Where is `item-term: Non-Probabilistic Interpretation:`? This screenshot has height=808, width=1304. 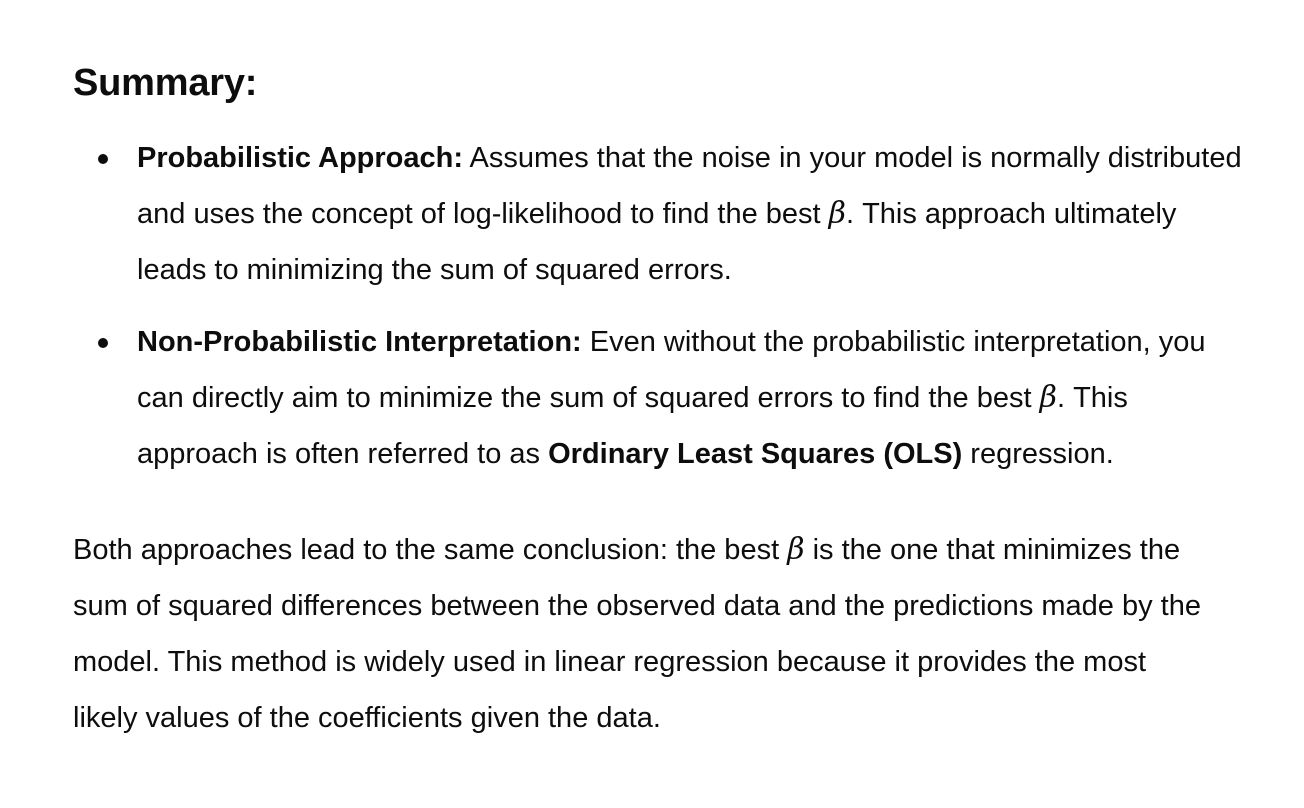
item-term: Non-Probabilistic Interpretation: is located at coordinates (359, 342).